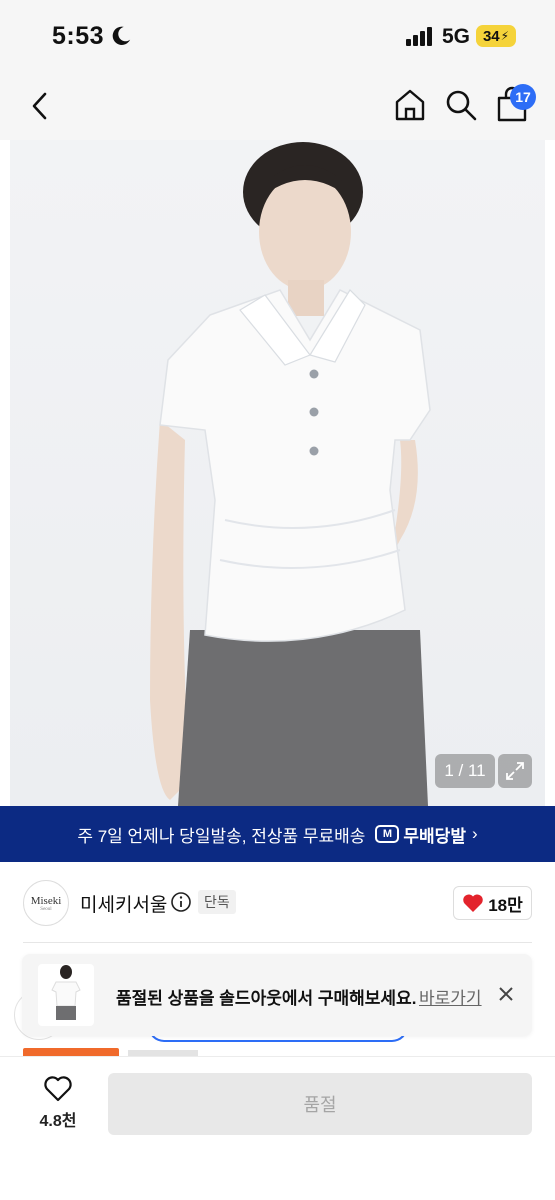 The width and height of the screenshot is (555, 1200). What do you see at coordinates (221, 836) in the screenshot?
I see `promo-text: 주 7일 언제나 당일발송, 전상품 무료배송` at bounding box center [221, 836].